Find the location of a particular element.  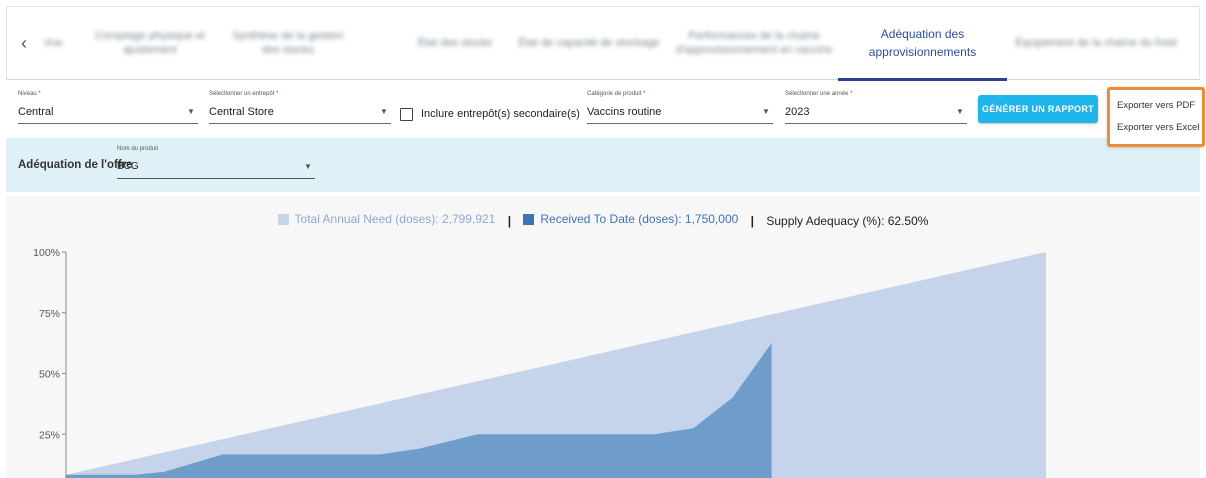

category-value: Vaccins routine is located at coordinates (624, 112).